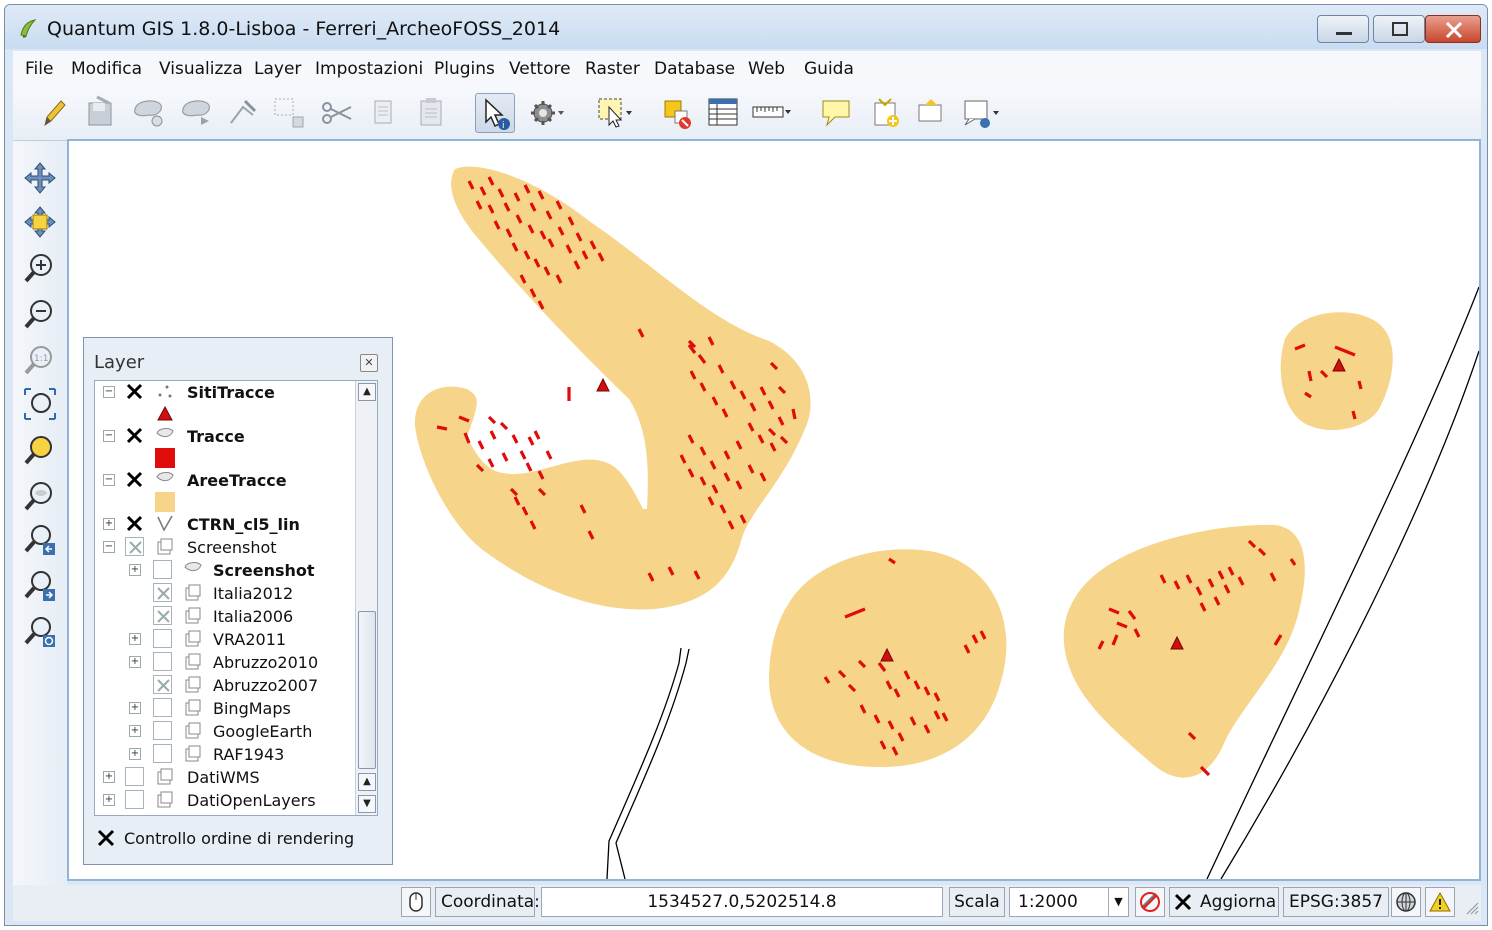  I want to click on layer-row-vra2011: + VRA2011, so click(225, 639).